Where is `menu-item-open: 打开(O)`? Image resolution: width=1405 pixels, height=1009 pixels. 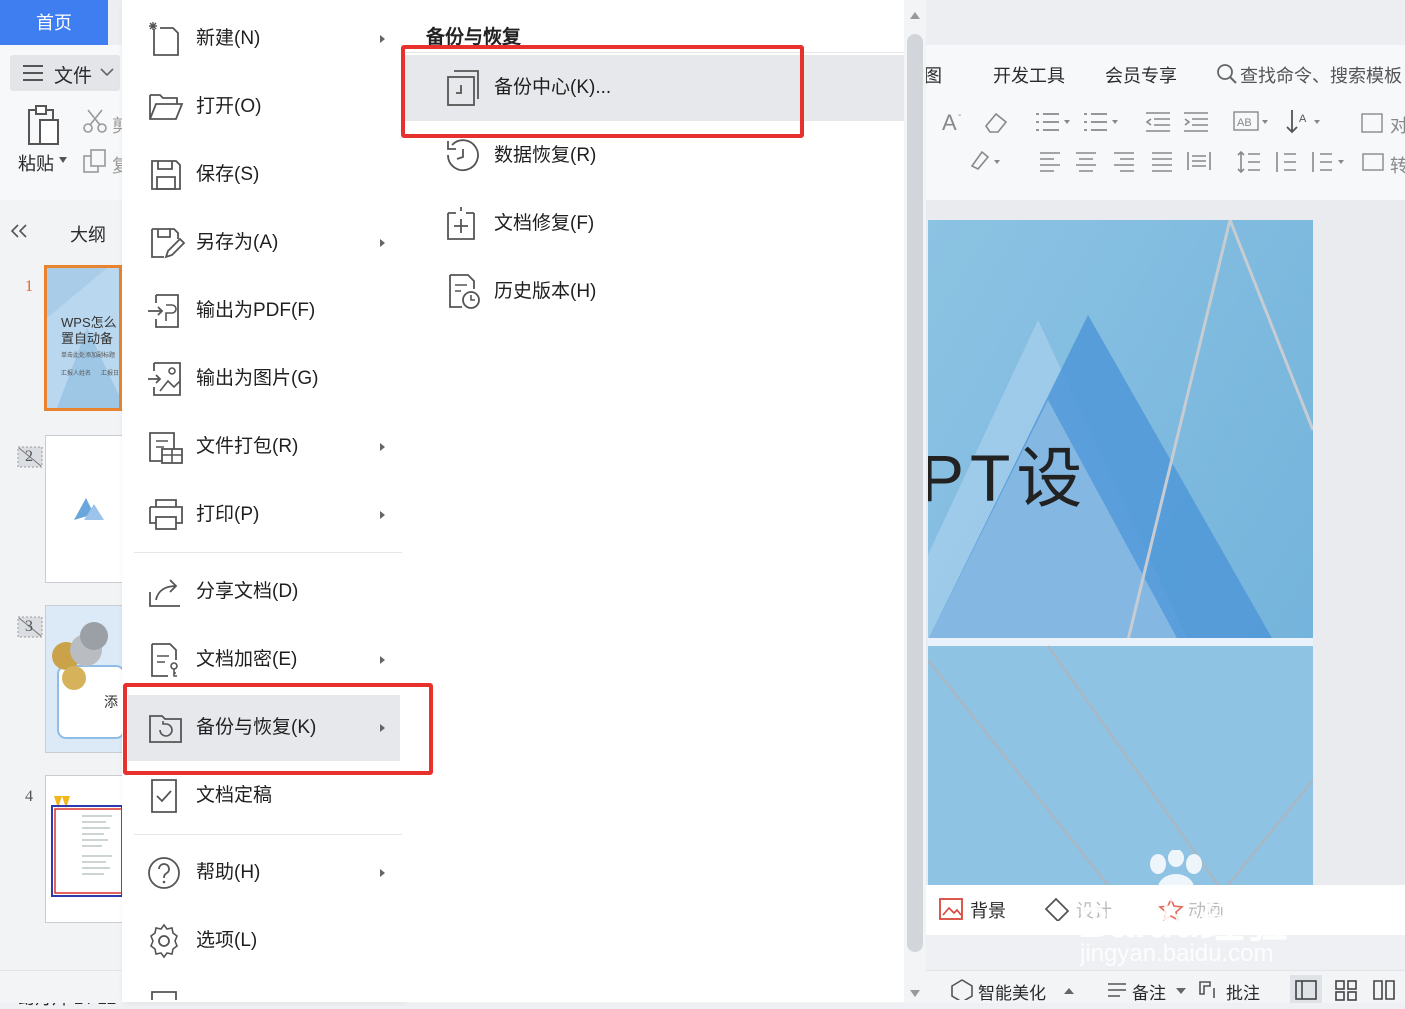
menu-item-open: 打开(O) is located at coordinates (262, 107).